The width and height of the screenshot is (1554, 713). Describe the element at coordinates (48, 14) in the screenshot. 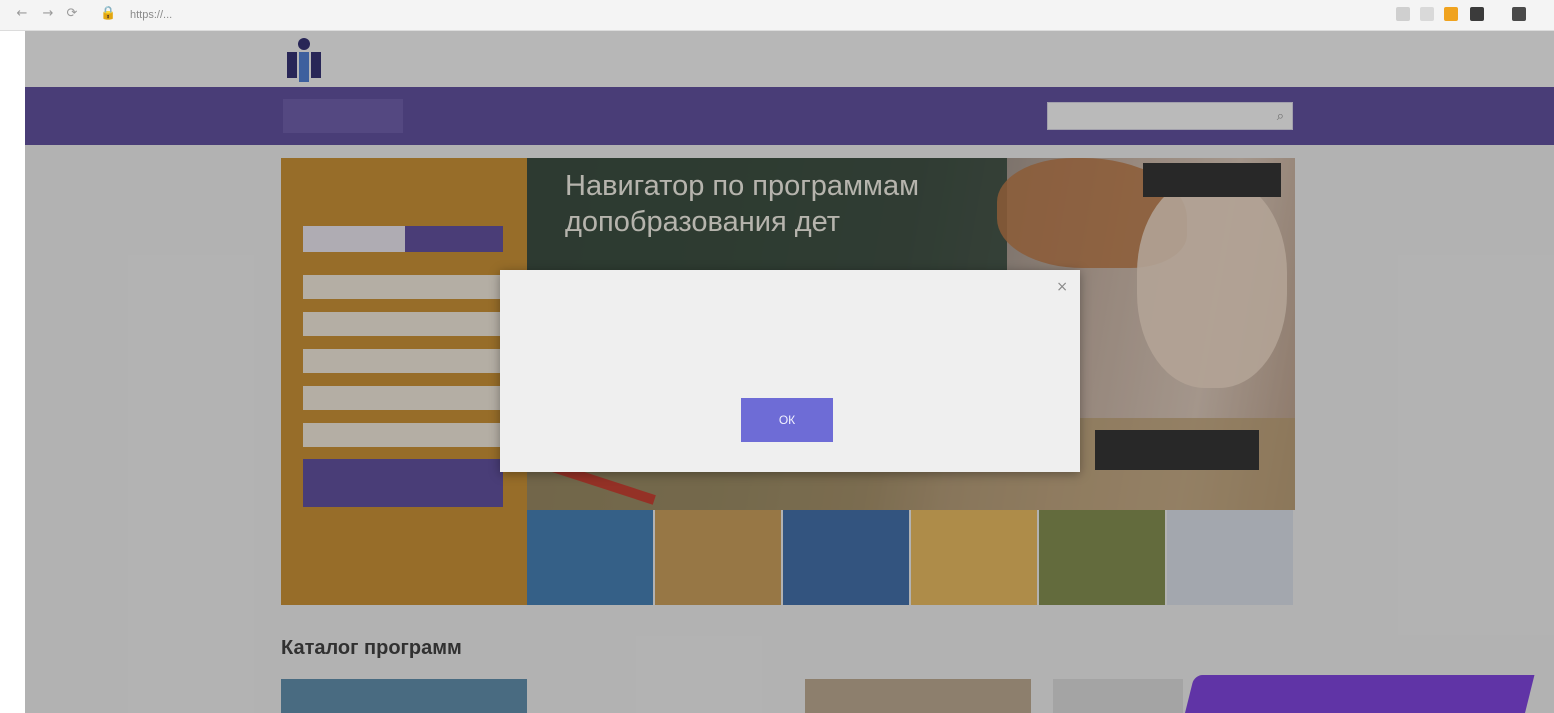

I see `forward-icon: →` at that location.